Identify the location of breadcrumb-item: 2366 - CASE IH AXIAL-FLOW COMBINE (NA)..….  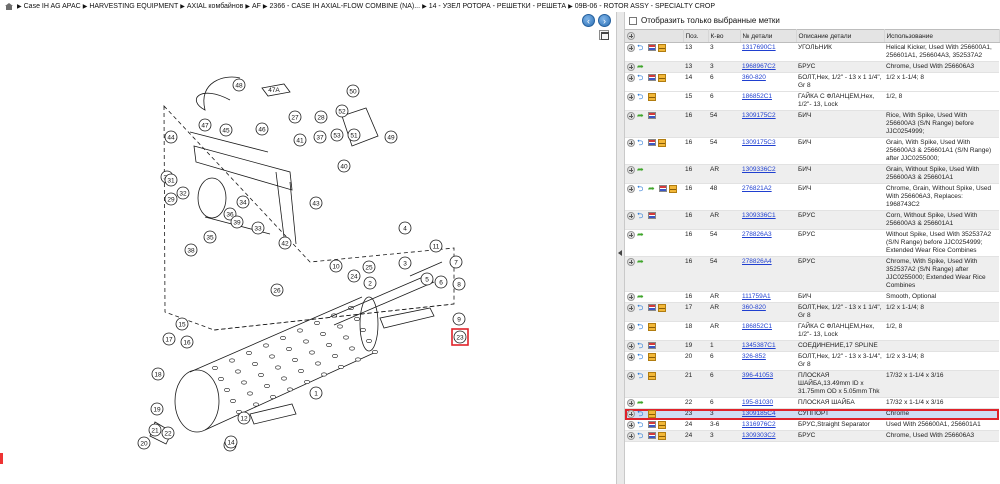
(345, 6).